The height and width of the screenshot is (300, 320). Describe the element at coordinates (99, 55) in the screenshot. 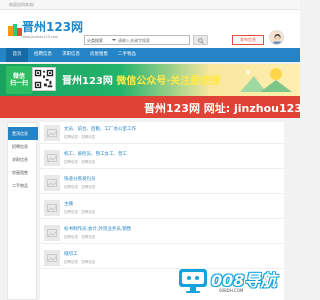

I see `nav-item-housing: 房屋租售` at that location.